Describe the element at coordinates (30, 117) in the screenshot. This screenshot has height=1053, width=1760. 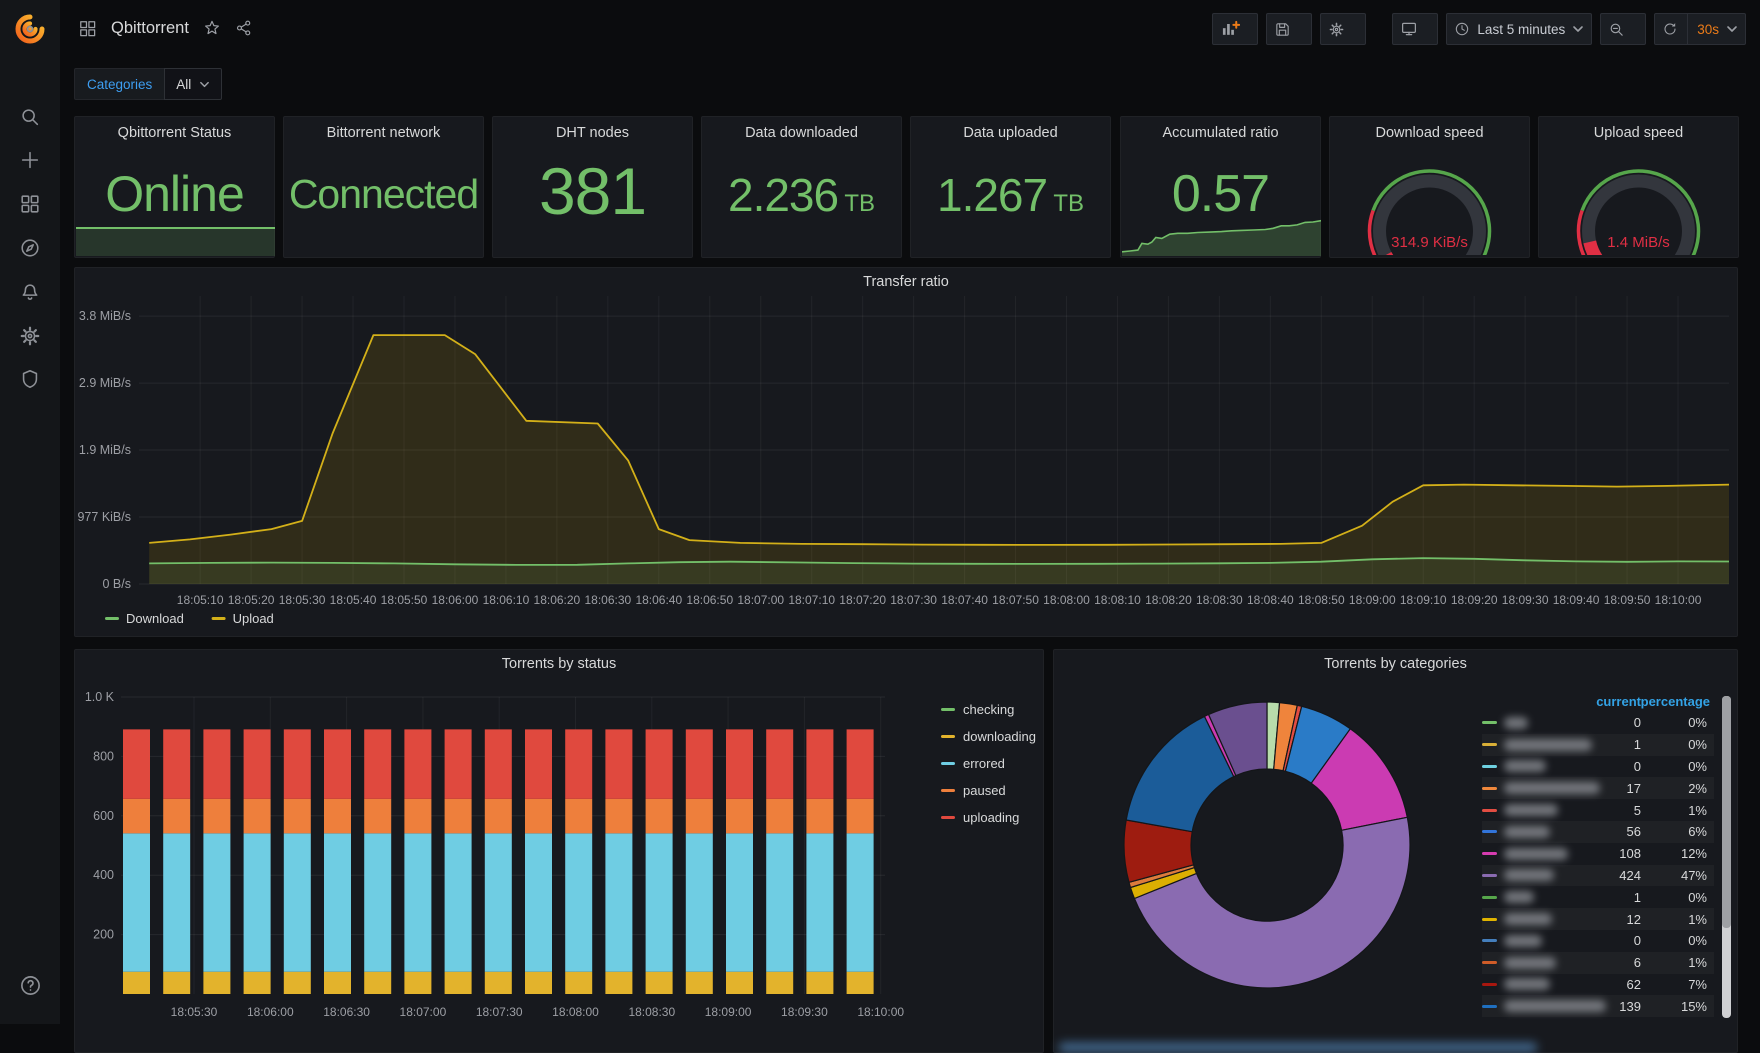
I see `search-icon` at that location.